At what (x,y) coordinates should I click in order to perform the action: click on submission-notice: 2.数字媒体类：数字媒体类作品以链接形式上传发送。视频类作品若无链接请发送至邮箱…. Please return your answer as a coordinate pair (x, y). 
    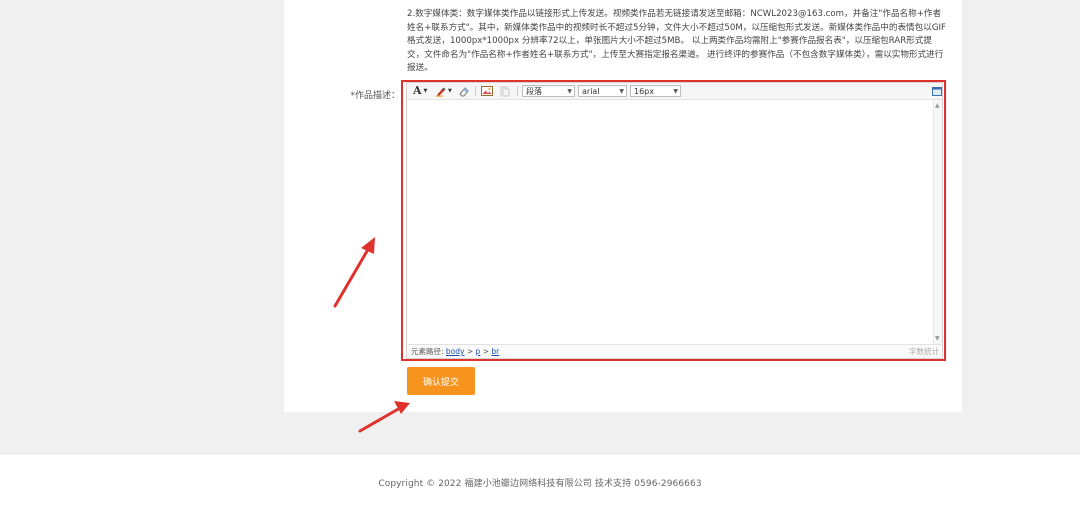
    Looking at the image, I should click on (676, 41).